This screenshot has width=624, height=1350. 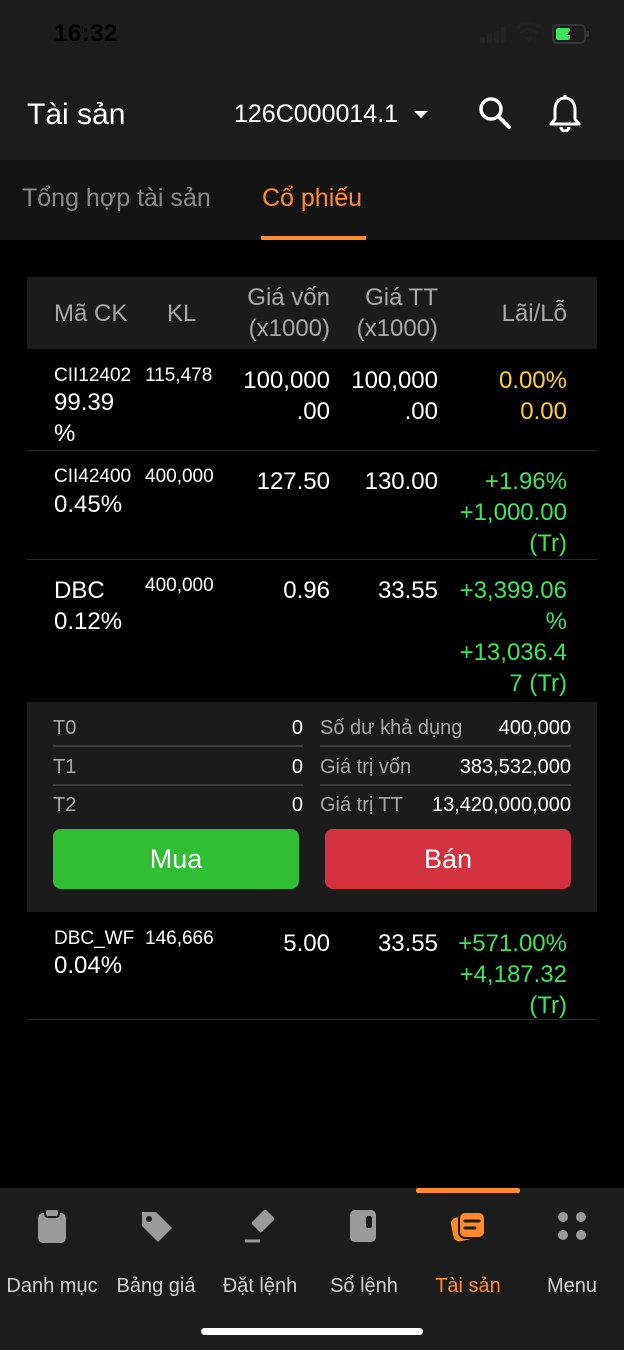 I want to click on stock-volume: 115,478, so click(x=179, y=375).